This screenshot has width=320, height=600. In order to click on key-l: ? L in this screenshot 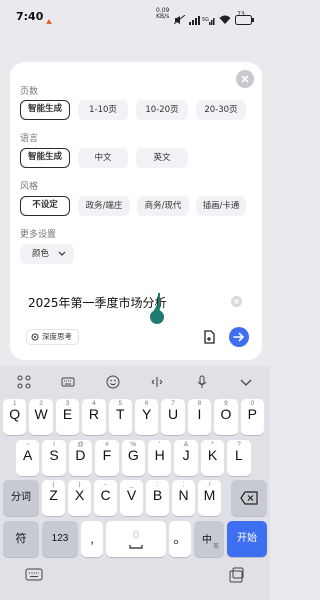, I will do `click(239, 458)`.